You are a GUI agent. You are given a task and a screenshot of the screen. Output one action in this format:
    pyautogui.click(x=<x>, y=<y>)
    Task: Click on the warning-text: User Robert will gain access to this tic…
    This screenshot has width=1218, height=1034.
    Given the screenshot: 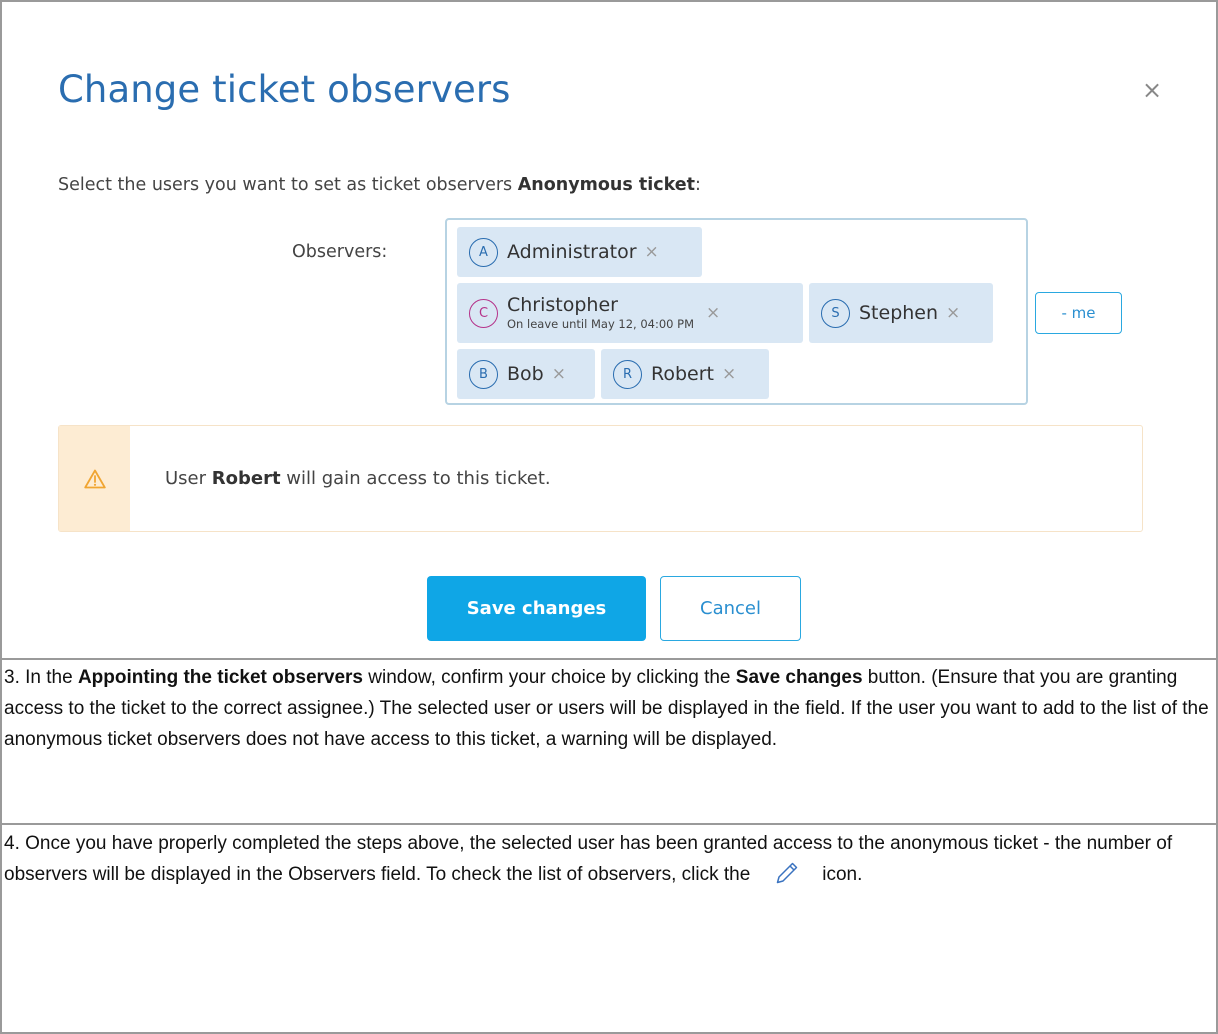 What is the action you would take?
    pyautogui.click(x=358, y=478)
    